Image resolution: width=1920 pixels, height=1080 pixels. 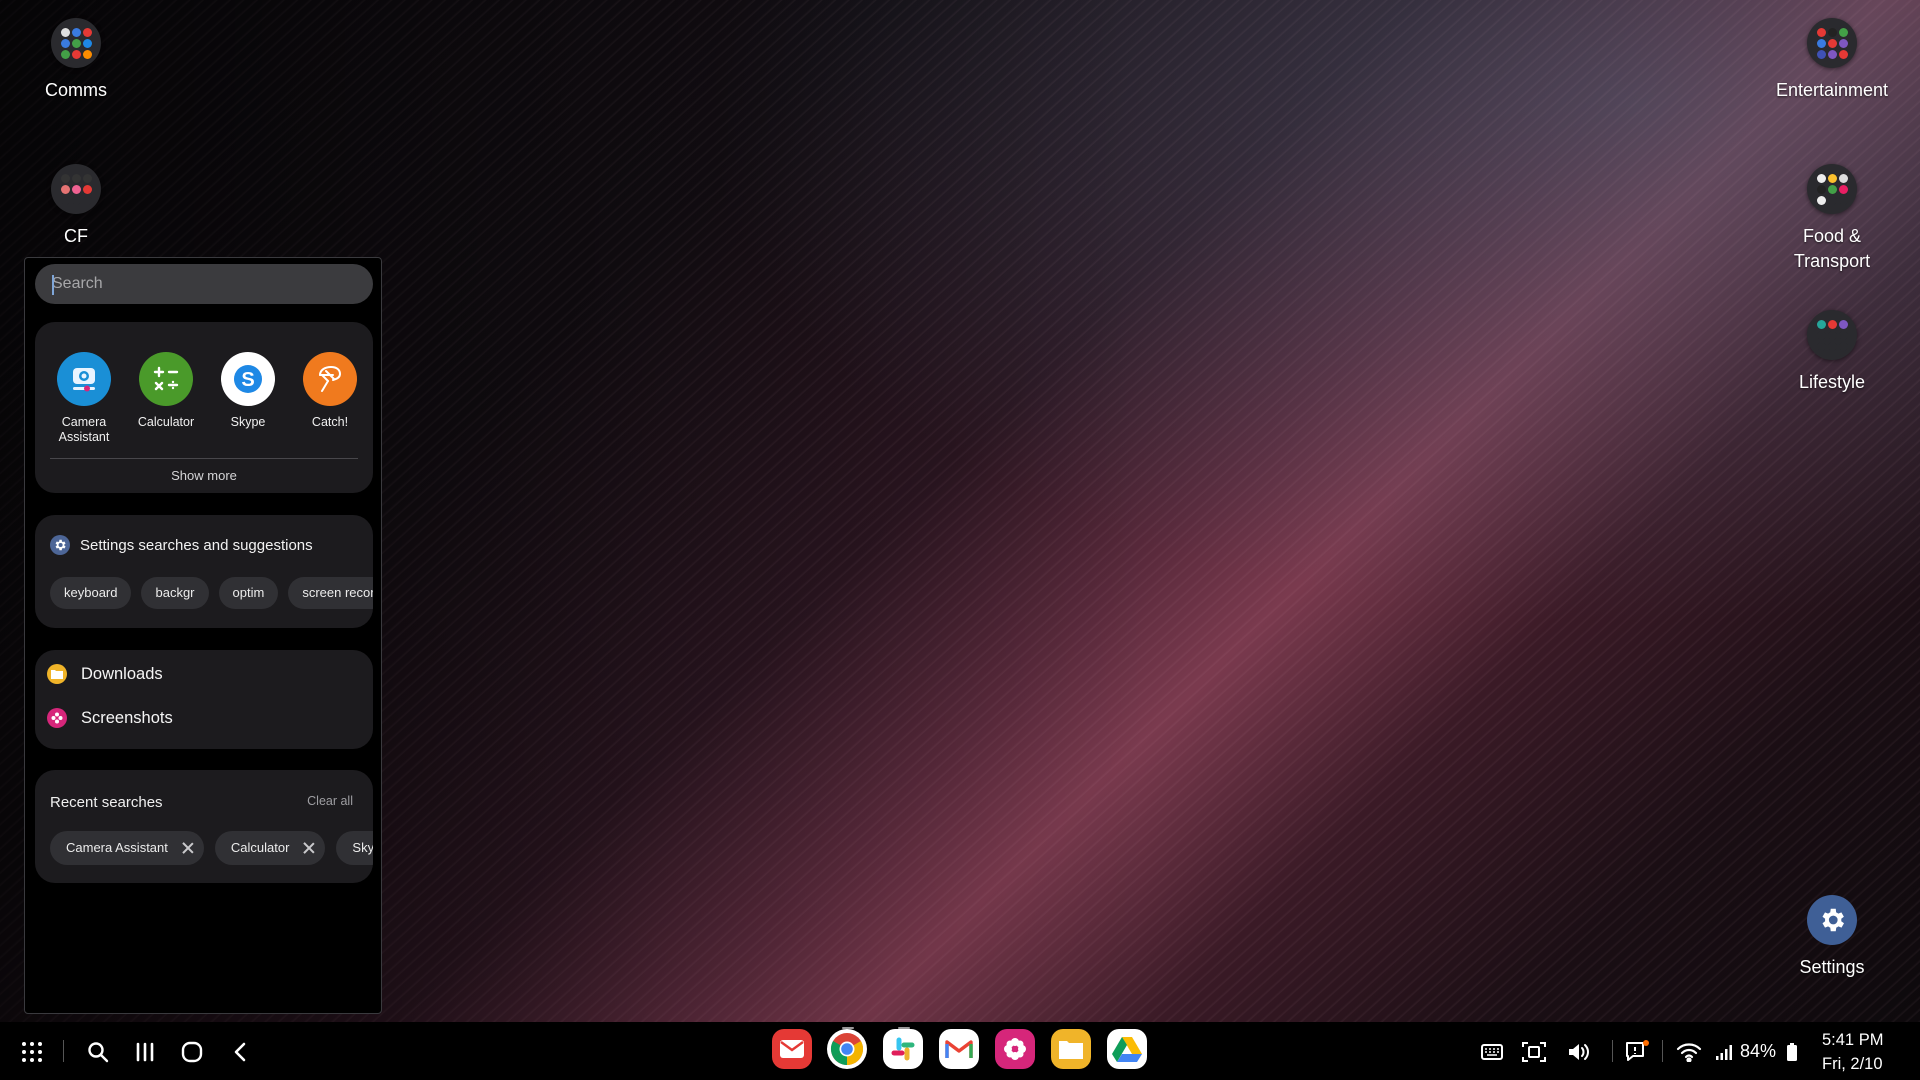 I want to click on camera-assistant-icon, so click(x=84, y=379).